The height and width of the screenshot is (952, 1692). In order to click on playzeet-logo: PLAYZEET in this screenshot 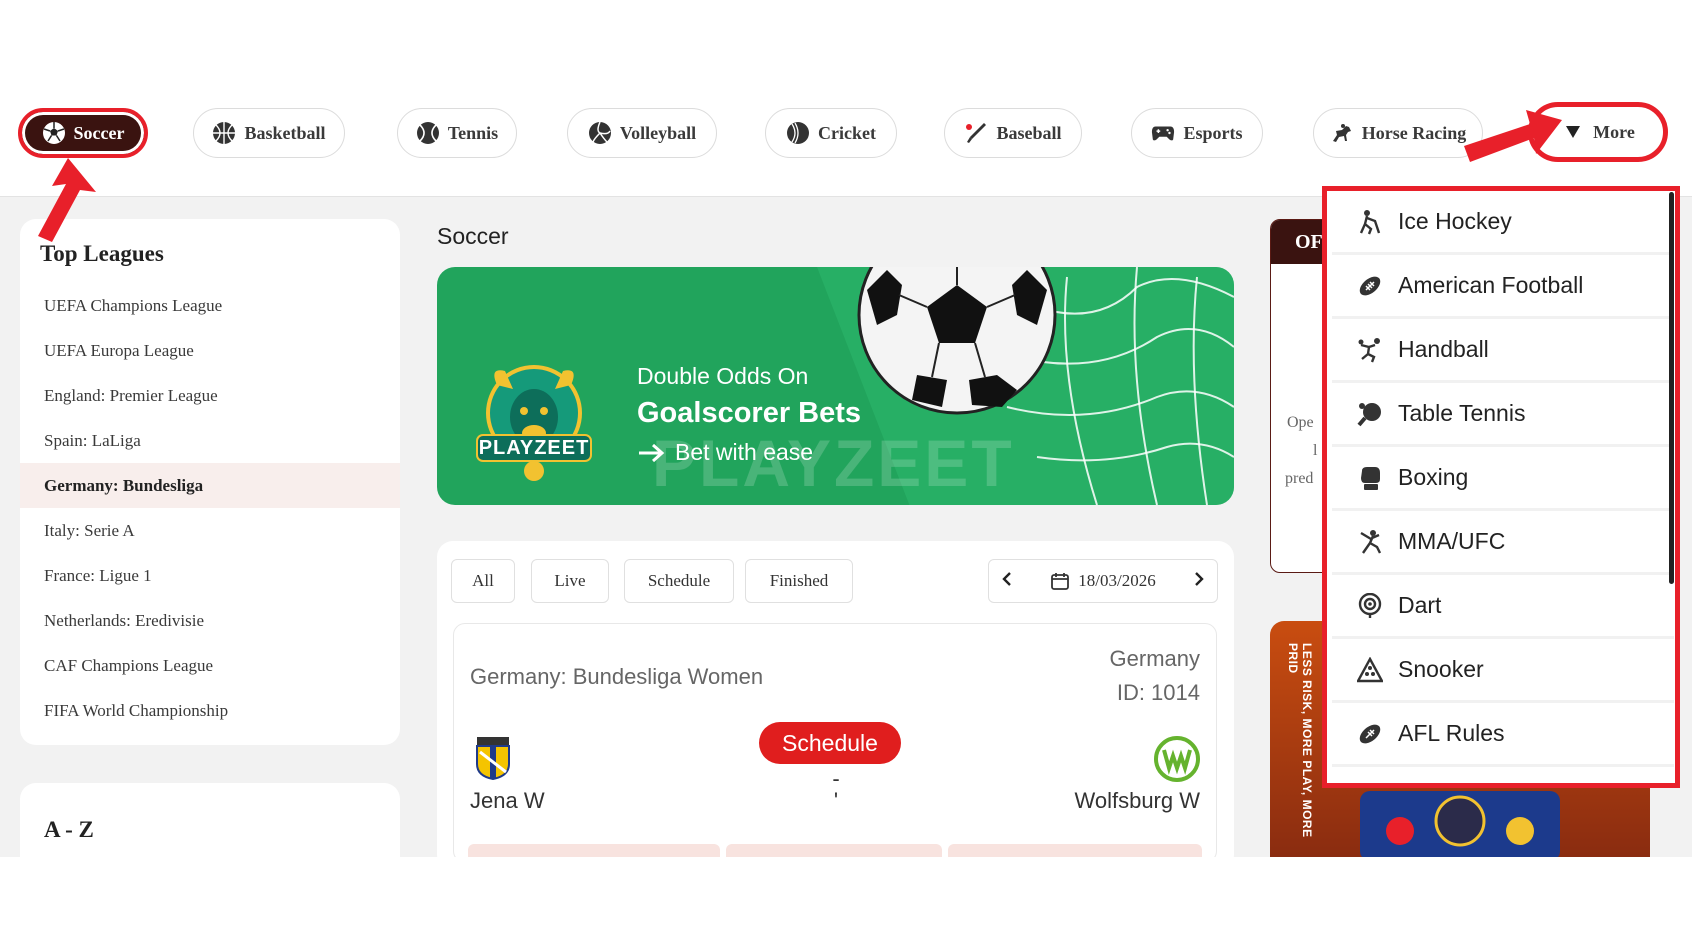, I will do `click(534, 420)`.